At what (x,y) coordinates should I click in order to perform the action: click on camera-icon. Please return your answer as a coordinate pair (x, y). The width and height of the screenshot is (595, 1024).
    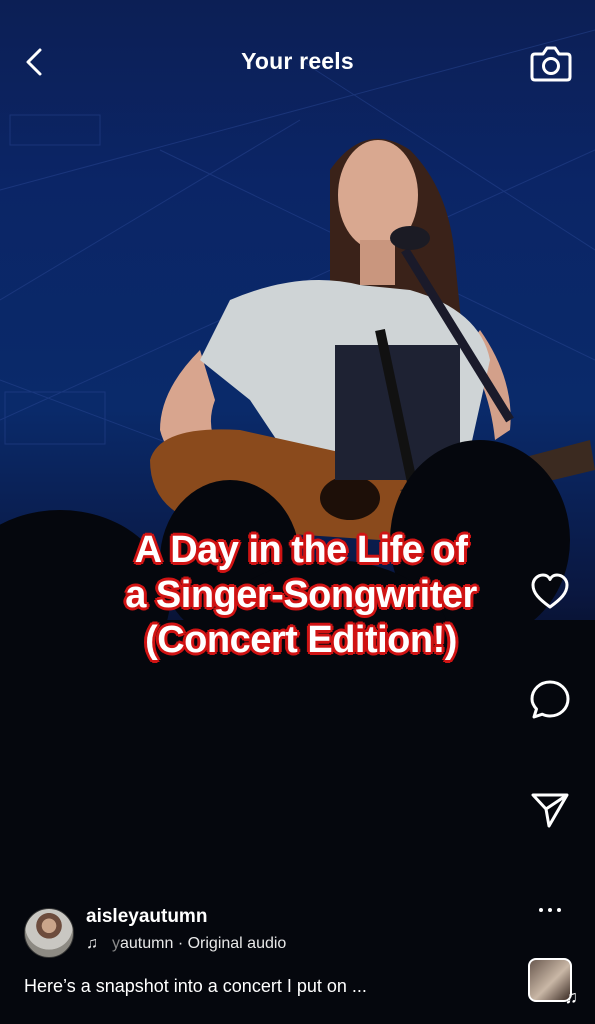
    Looking at the image, I should click on (551, 64).